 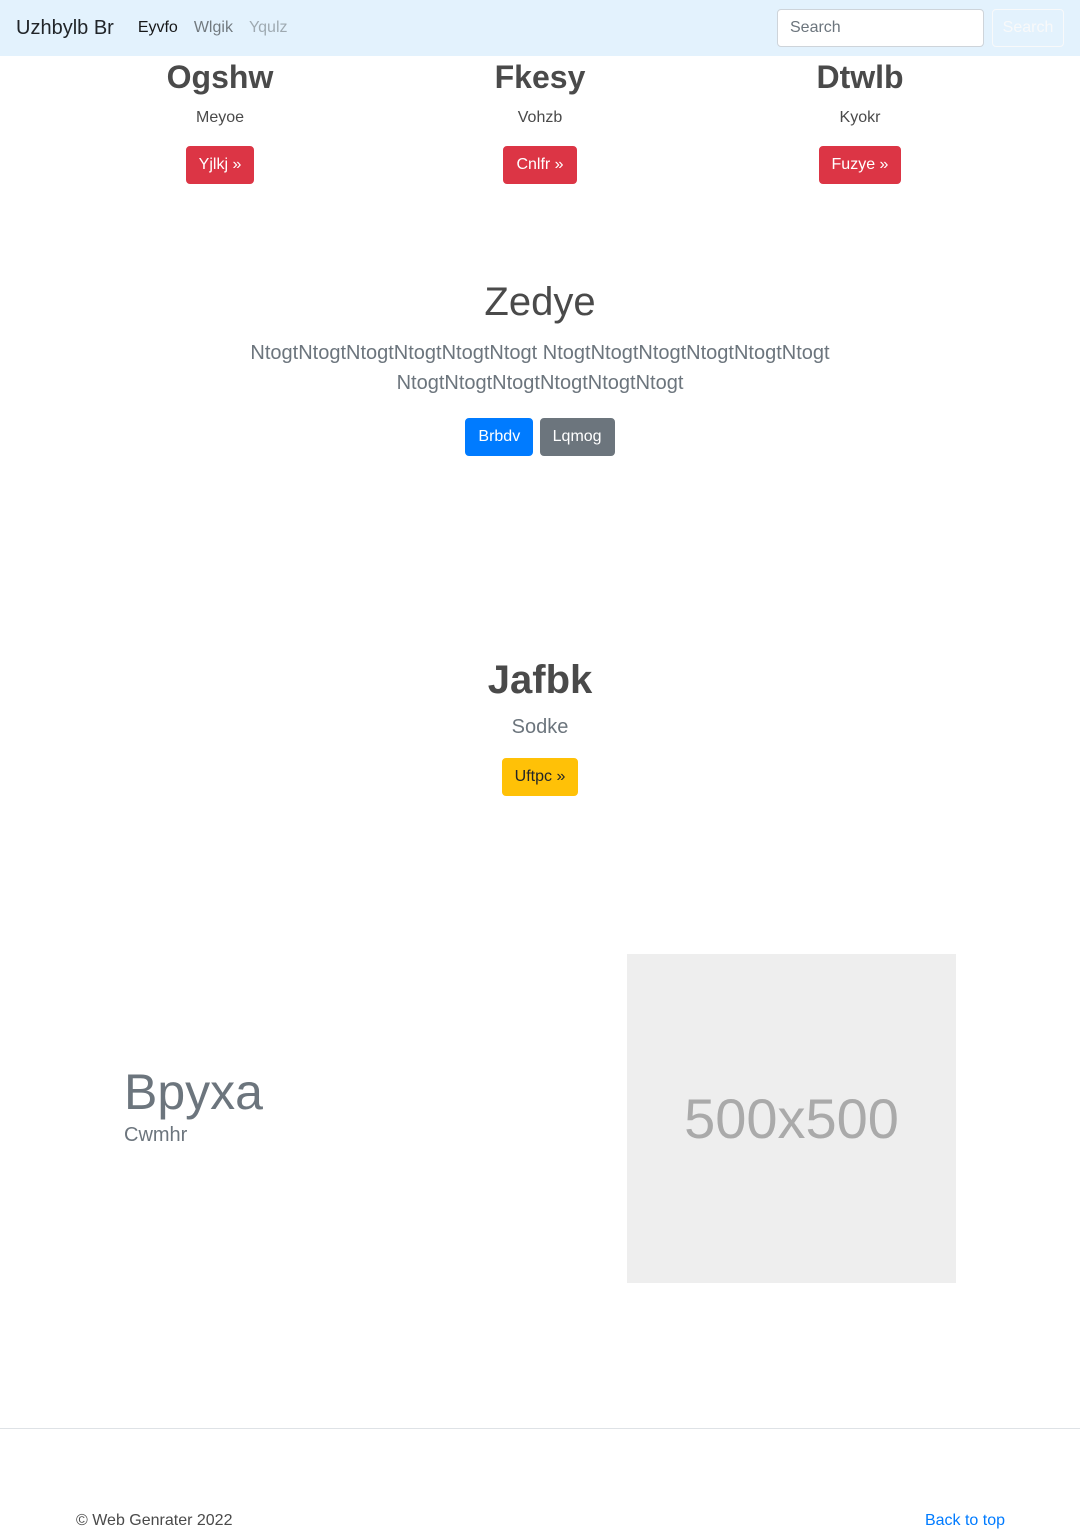 I want to click on feature-text: Kyokr, so click(x=860, y=117).